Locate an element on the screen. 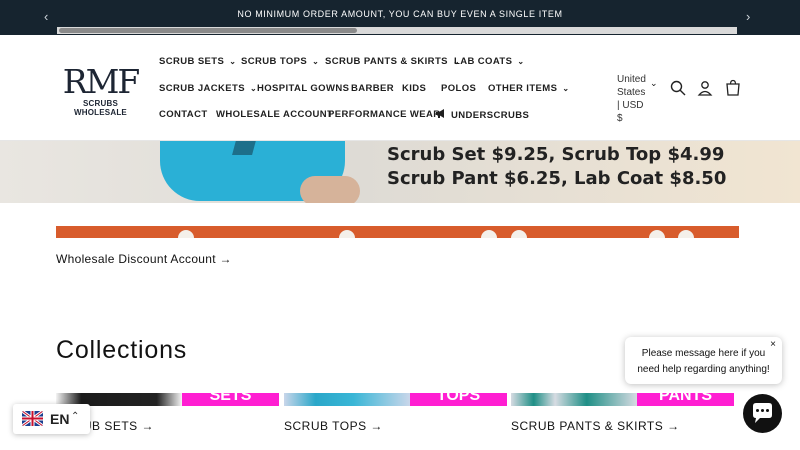  banner-hand is located at coordinates (330, 189).